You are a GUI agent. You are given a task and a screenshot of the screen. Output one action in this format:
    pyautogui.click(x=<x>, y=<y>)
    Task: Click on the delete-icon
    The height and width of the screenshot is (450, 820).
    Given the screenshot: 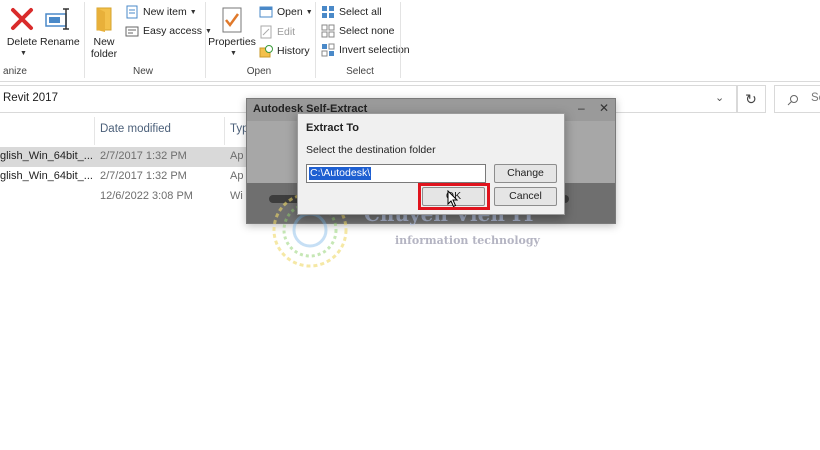 What is the action you would take?
    pyautogui.click(x=22, y=19)
    